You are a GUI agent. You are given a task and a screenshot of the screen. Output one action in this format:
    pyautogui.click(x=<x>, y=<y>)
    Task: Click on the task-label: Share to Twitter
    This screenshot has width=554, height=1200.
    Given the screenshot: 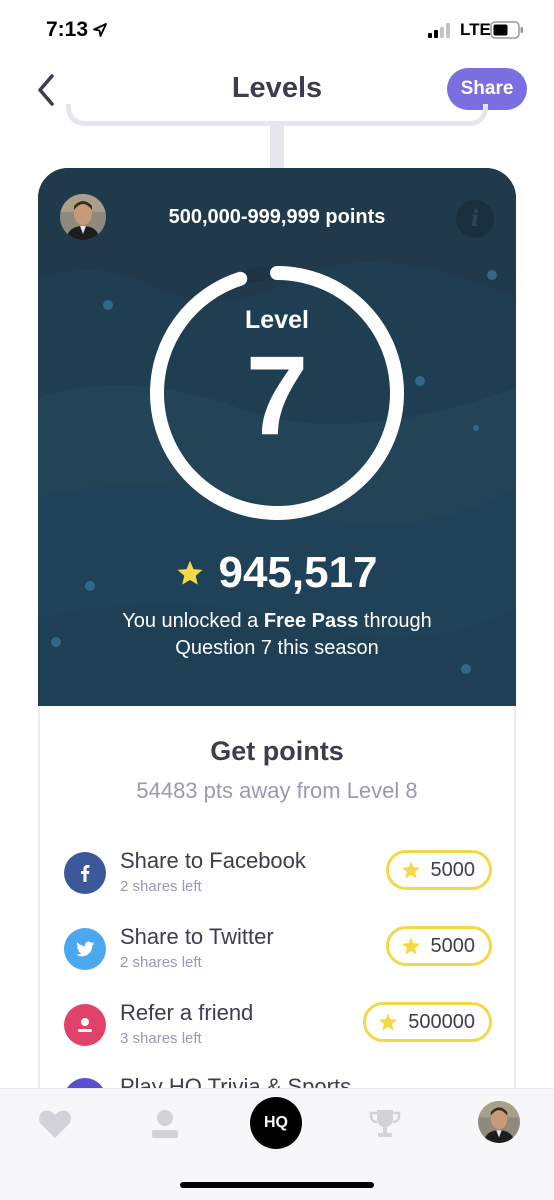 What is the action you would take?
    pyautogui.click(x=197, y=936)
    